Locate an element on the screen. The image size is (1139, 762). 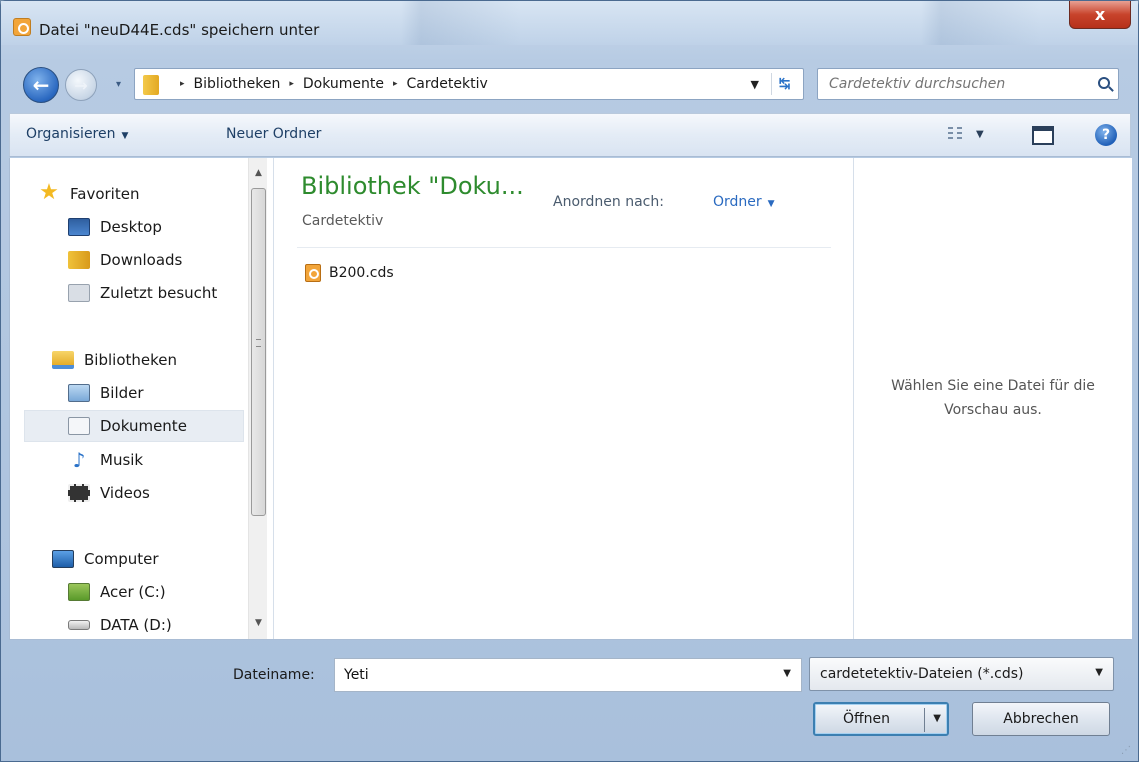
organize-label: Organisieren is located at coordinates (71, 134).